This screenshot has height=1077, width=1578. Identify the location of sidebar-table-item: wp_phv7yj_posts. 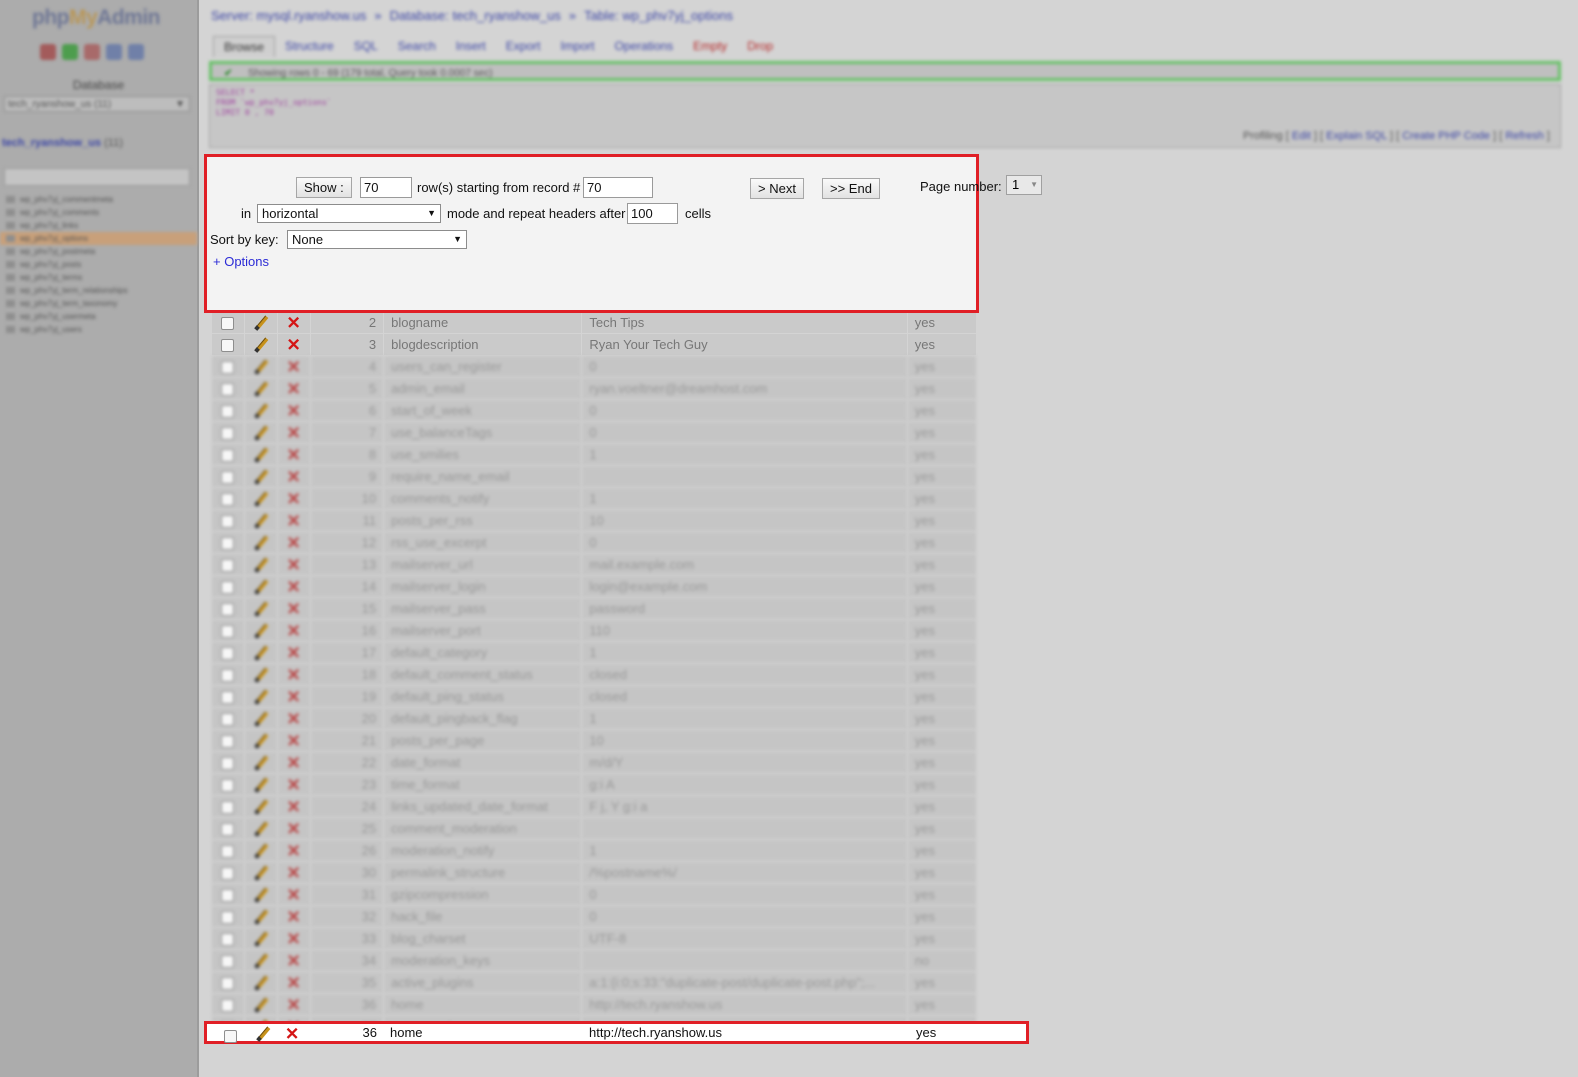
(98, 264).